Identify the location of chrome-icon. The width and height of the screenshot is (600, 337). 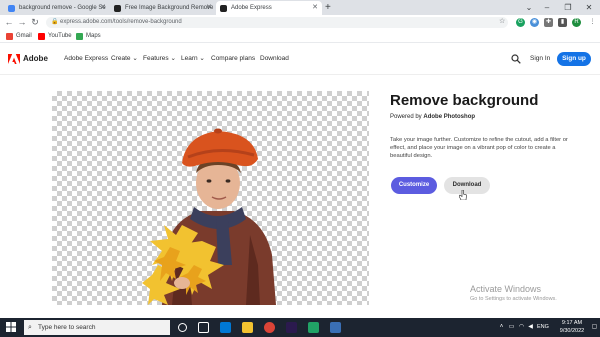
(269, 327).